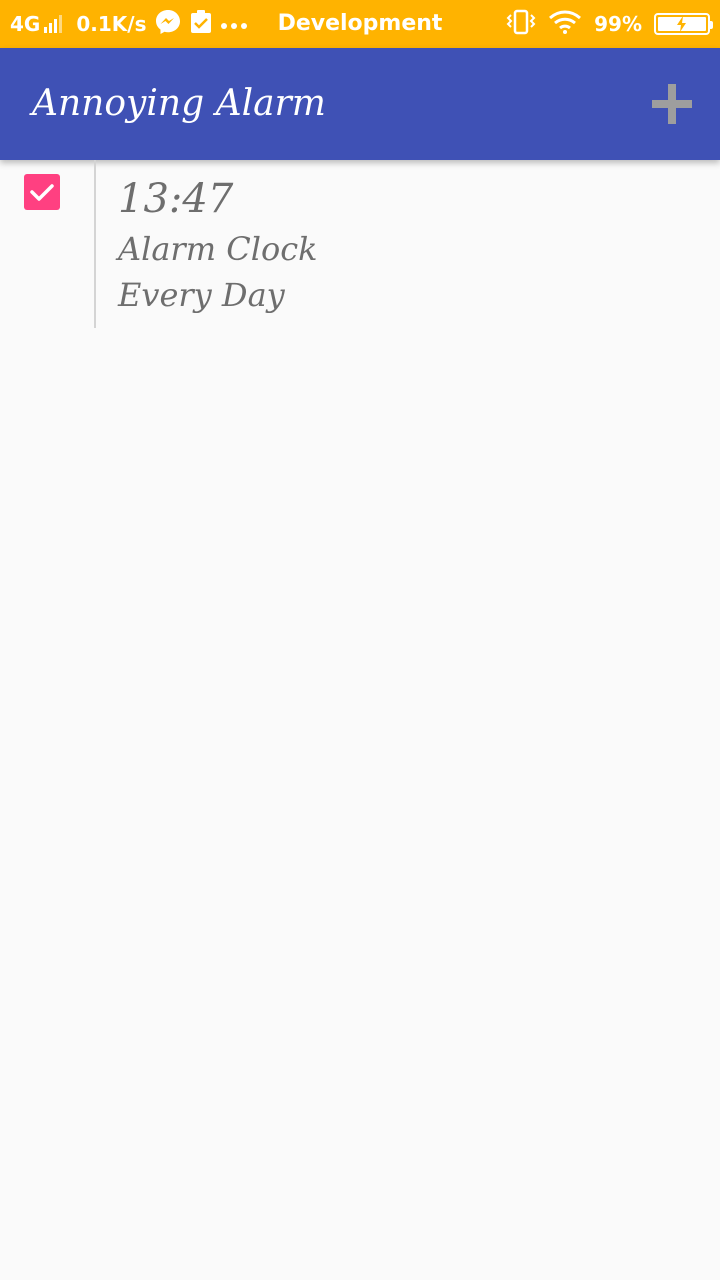 Image resolution: width=720 pixels, height=1280 pixels. I want to click on alarm-repeat: Every Day, so click(201, 295).